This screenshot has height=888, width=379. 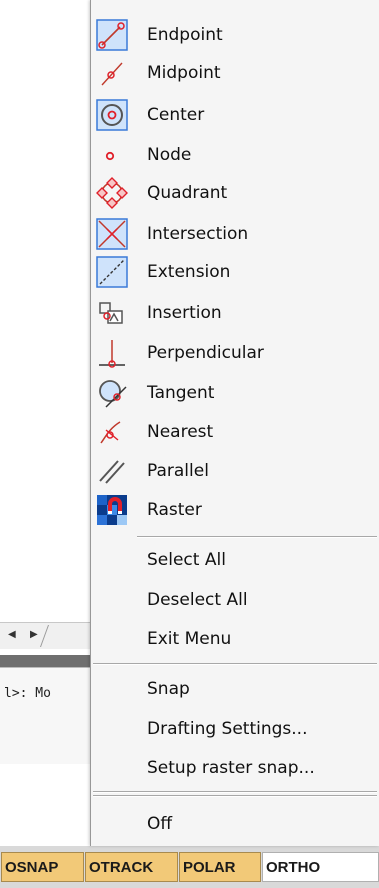 I want to click on splitter-bar, so click(x=46, y=661).